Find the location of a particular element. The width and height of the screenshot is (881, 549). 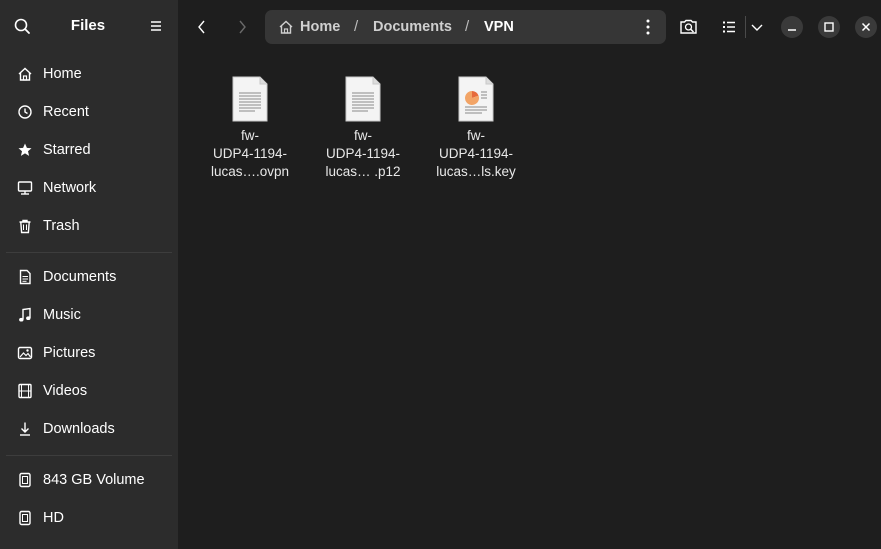

sidebar-item-music: Music is located at coordinates (89, 315).